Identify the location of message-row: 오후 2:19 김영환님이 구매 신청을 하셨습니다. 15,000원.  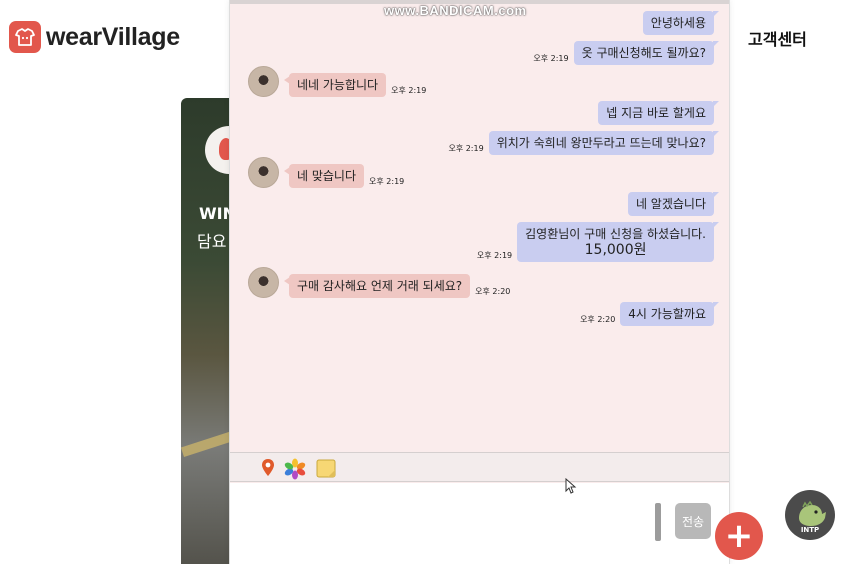
(595, 242).